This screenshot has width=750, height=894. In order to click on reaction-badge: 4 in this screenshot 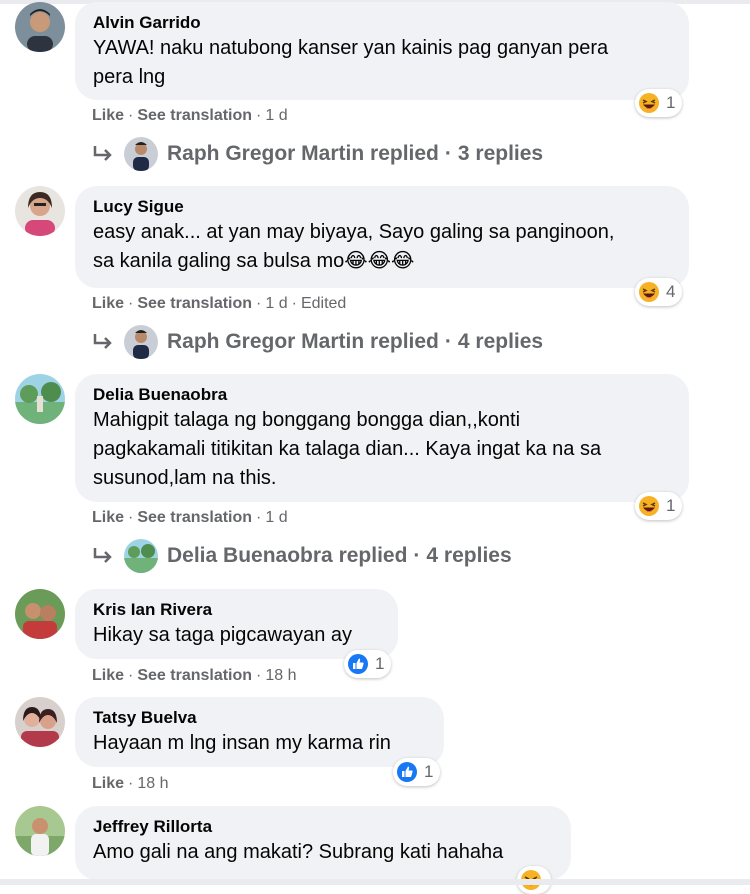, I will do `click(659, 292)`.